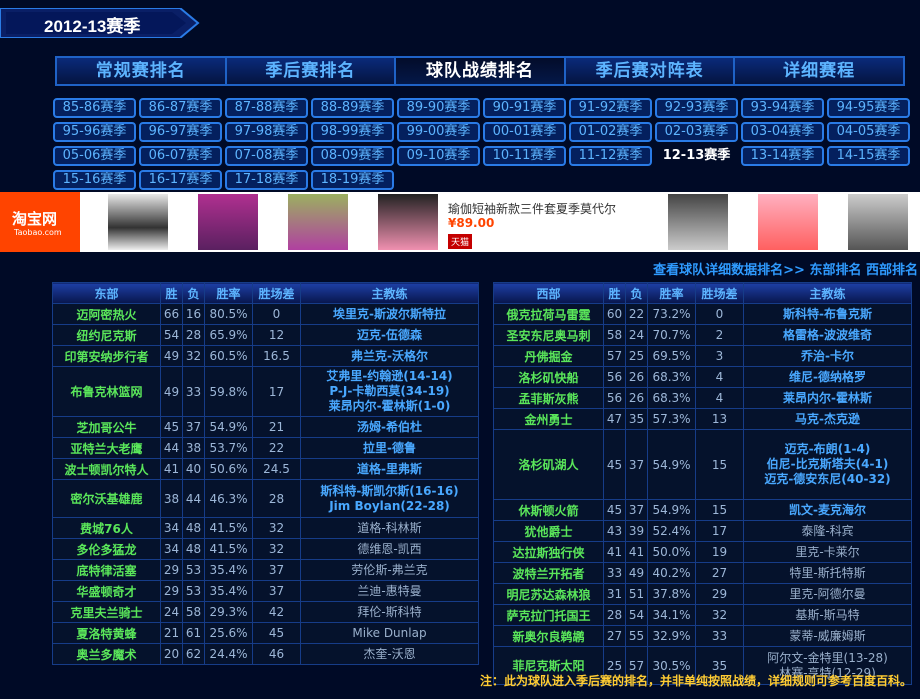  Describe the element at coordinates (389, 427) in the screenshot. I see `coach-name: 汤姆-希伯杜` at that location.